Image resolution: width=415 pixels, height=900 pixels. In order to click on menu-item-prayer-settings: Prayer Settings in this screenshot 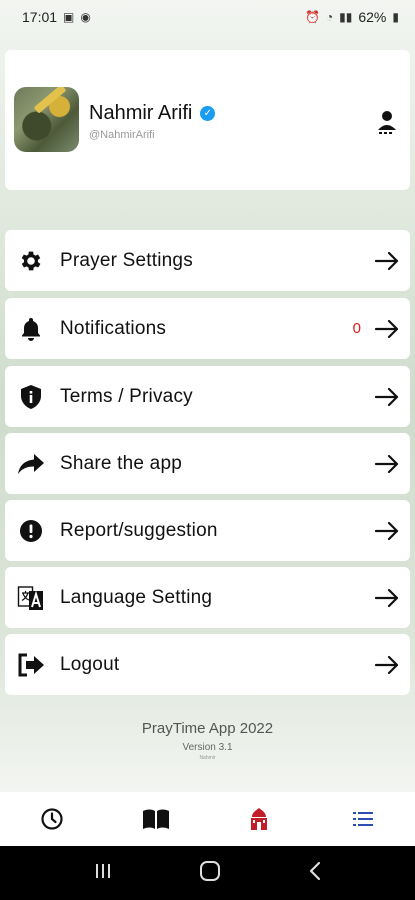, I will do `click(207, 260)`.